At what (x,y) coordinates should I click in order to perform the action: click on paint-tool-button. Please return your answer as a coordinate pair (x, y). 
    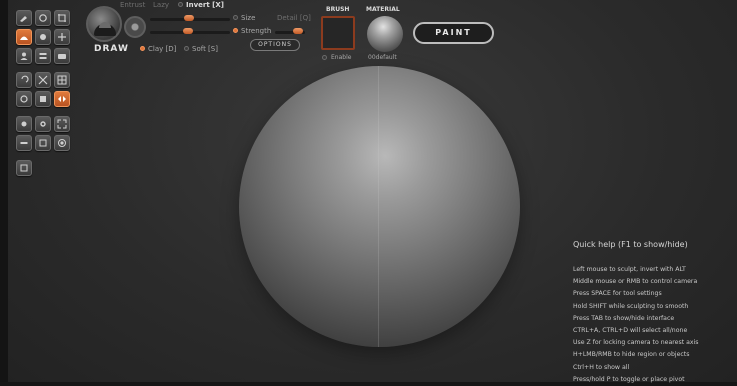
    Looking at the image, I should click on (43, 99).